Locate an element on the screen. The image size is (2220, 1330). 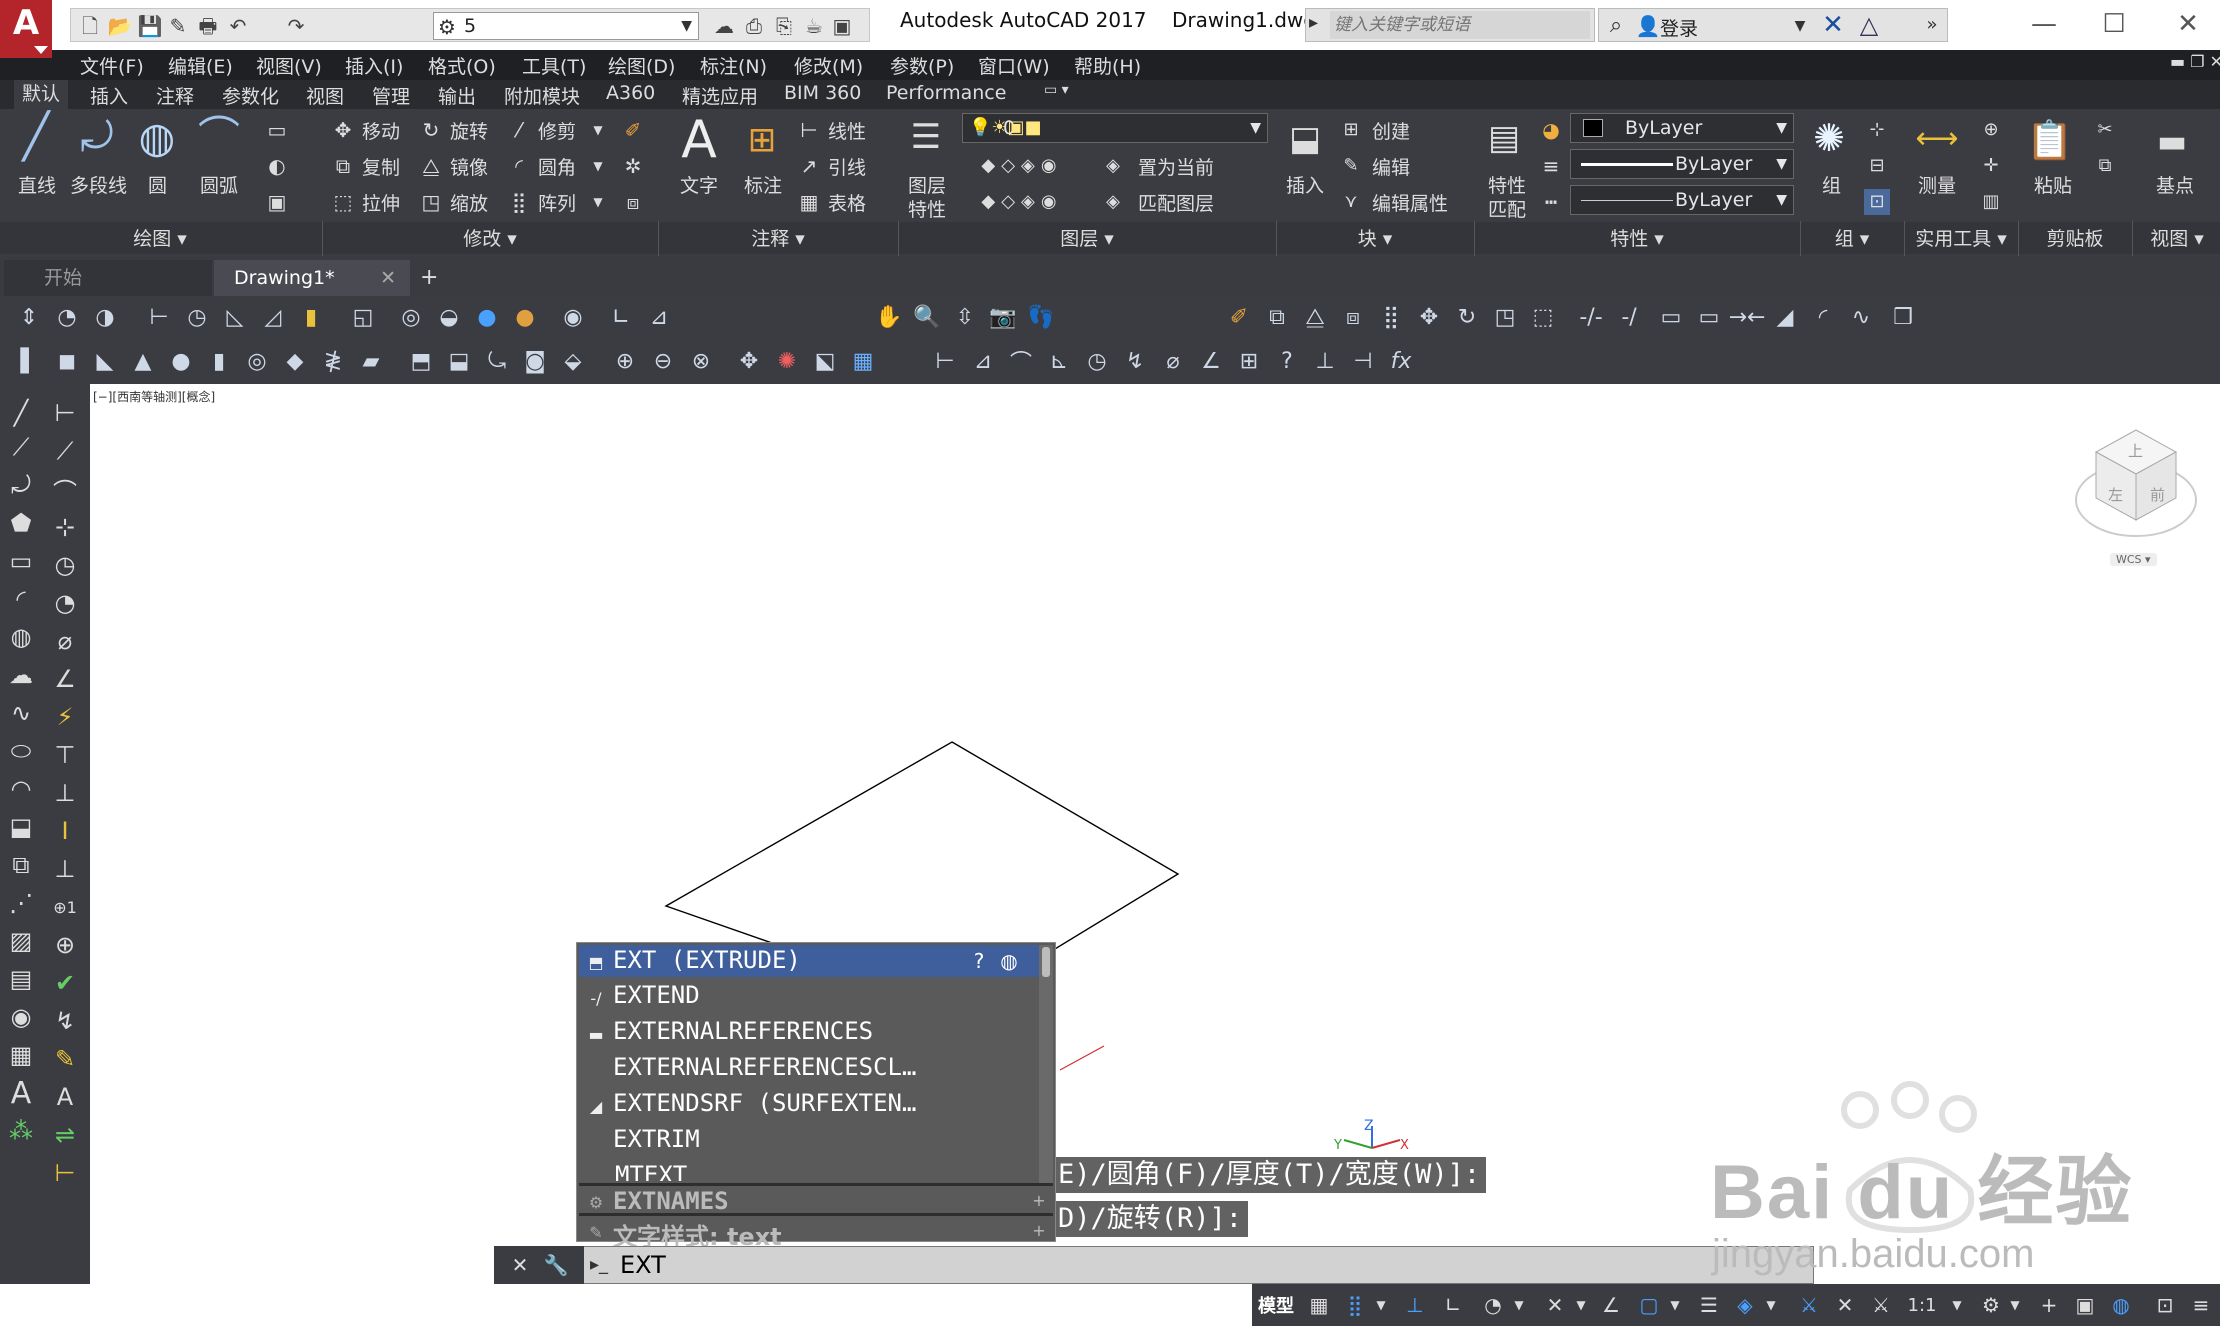
viewcube-top: 上 is located at coordinates (2135, 450).